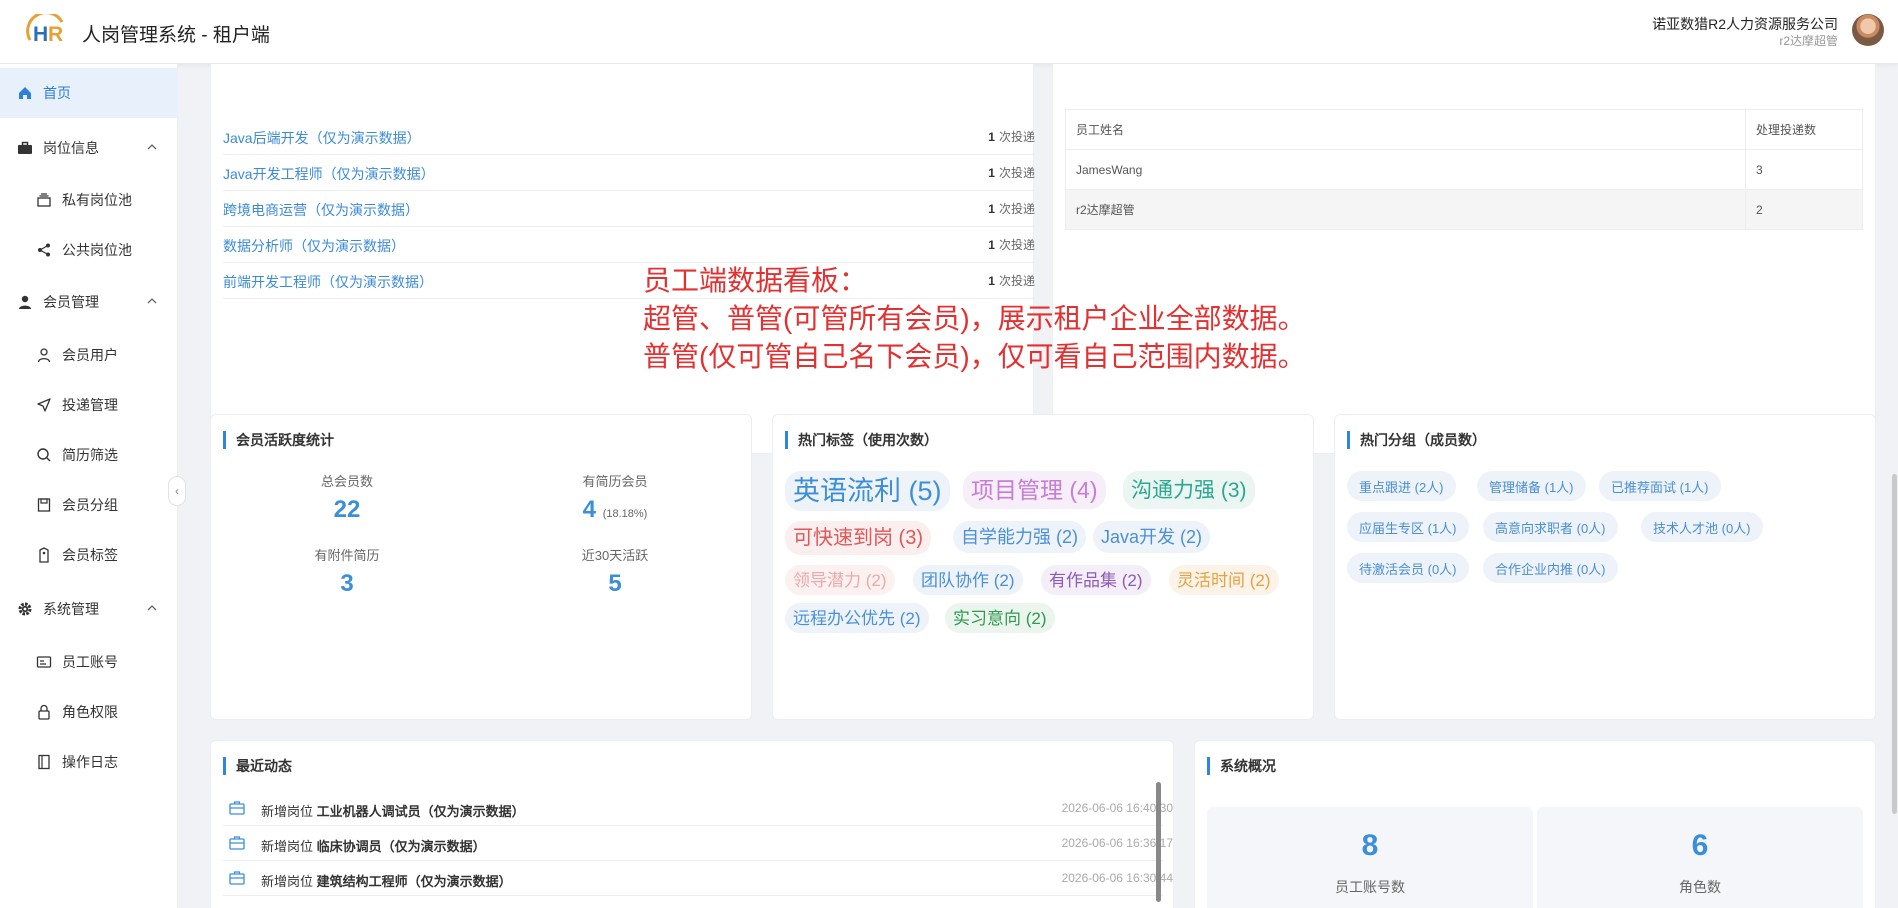  I want to click on gear-icon, so click(25, 609).